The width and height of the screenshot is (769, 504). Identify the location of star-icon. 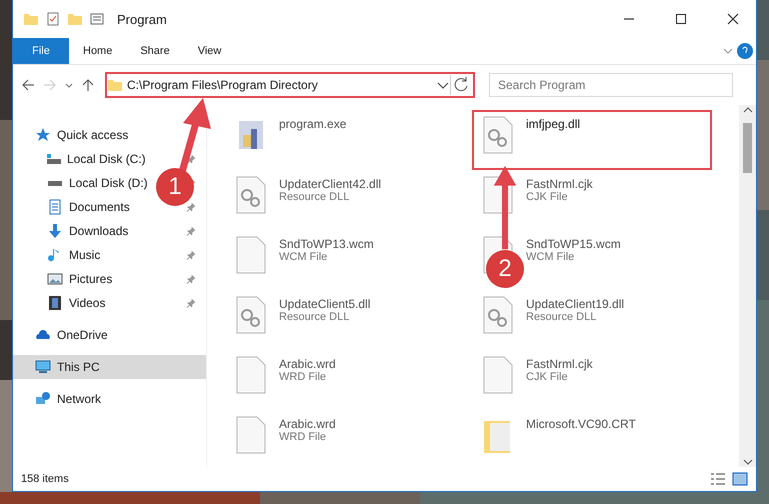
(43, 135).